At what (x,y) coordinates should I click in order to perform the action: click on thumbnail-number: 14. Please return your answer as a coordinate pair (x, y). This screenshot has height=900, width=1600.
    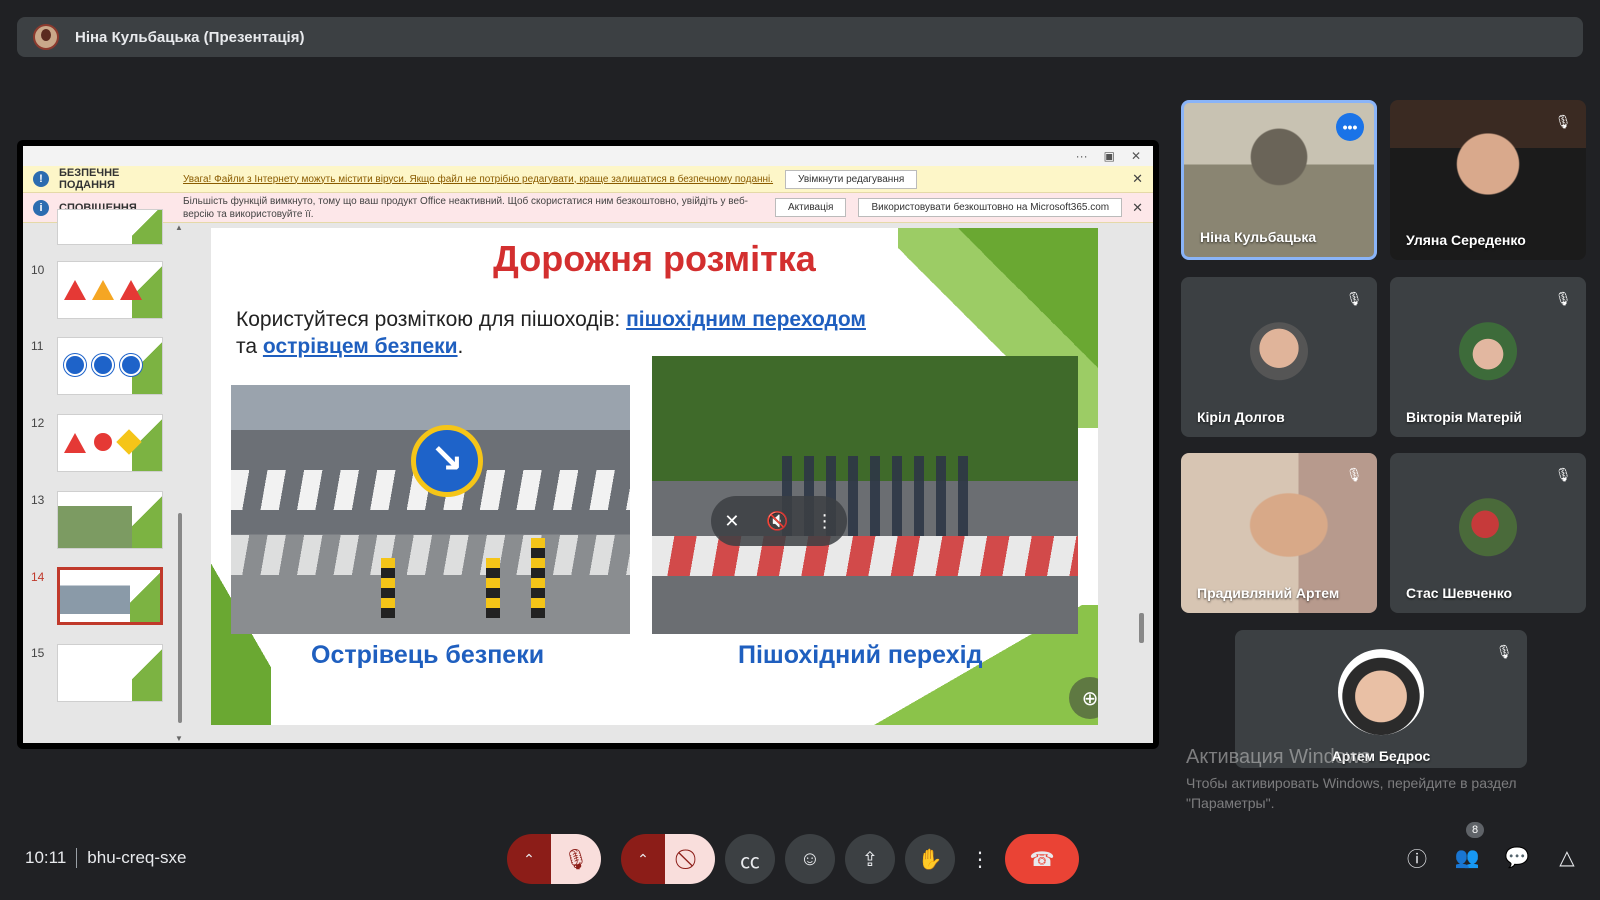
    Looking at the image, I should click on (38, 577).